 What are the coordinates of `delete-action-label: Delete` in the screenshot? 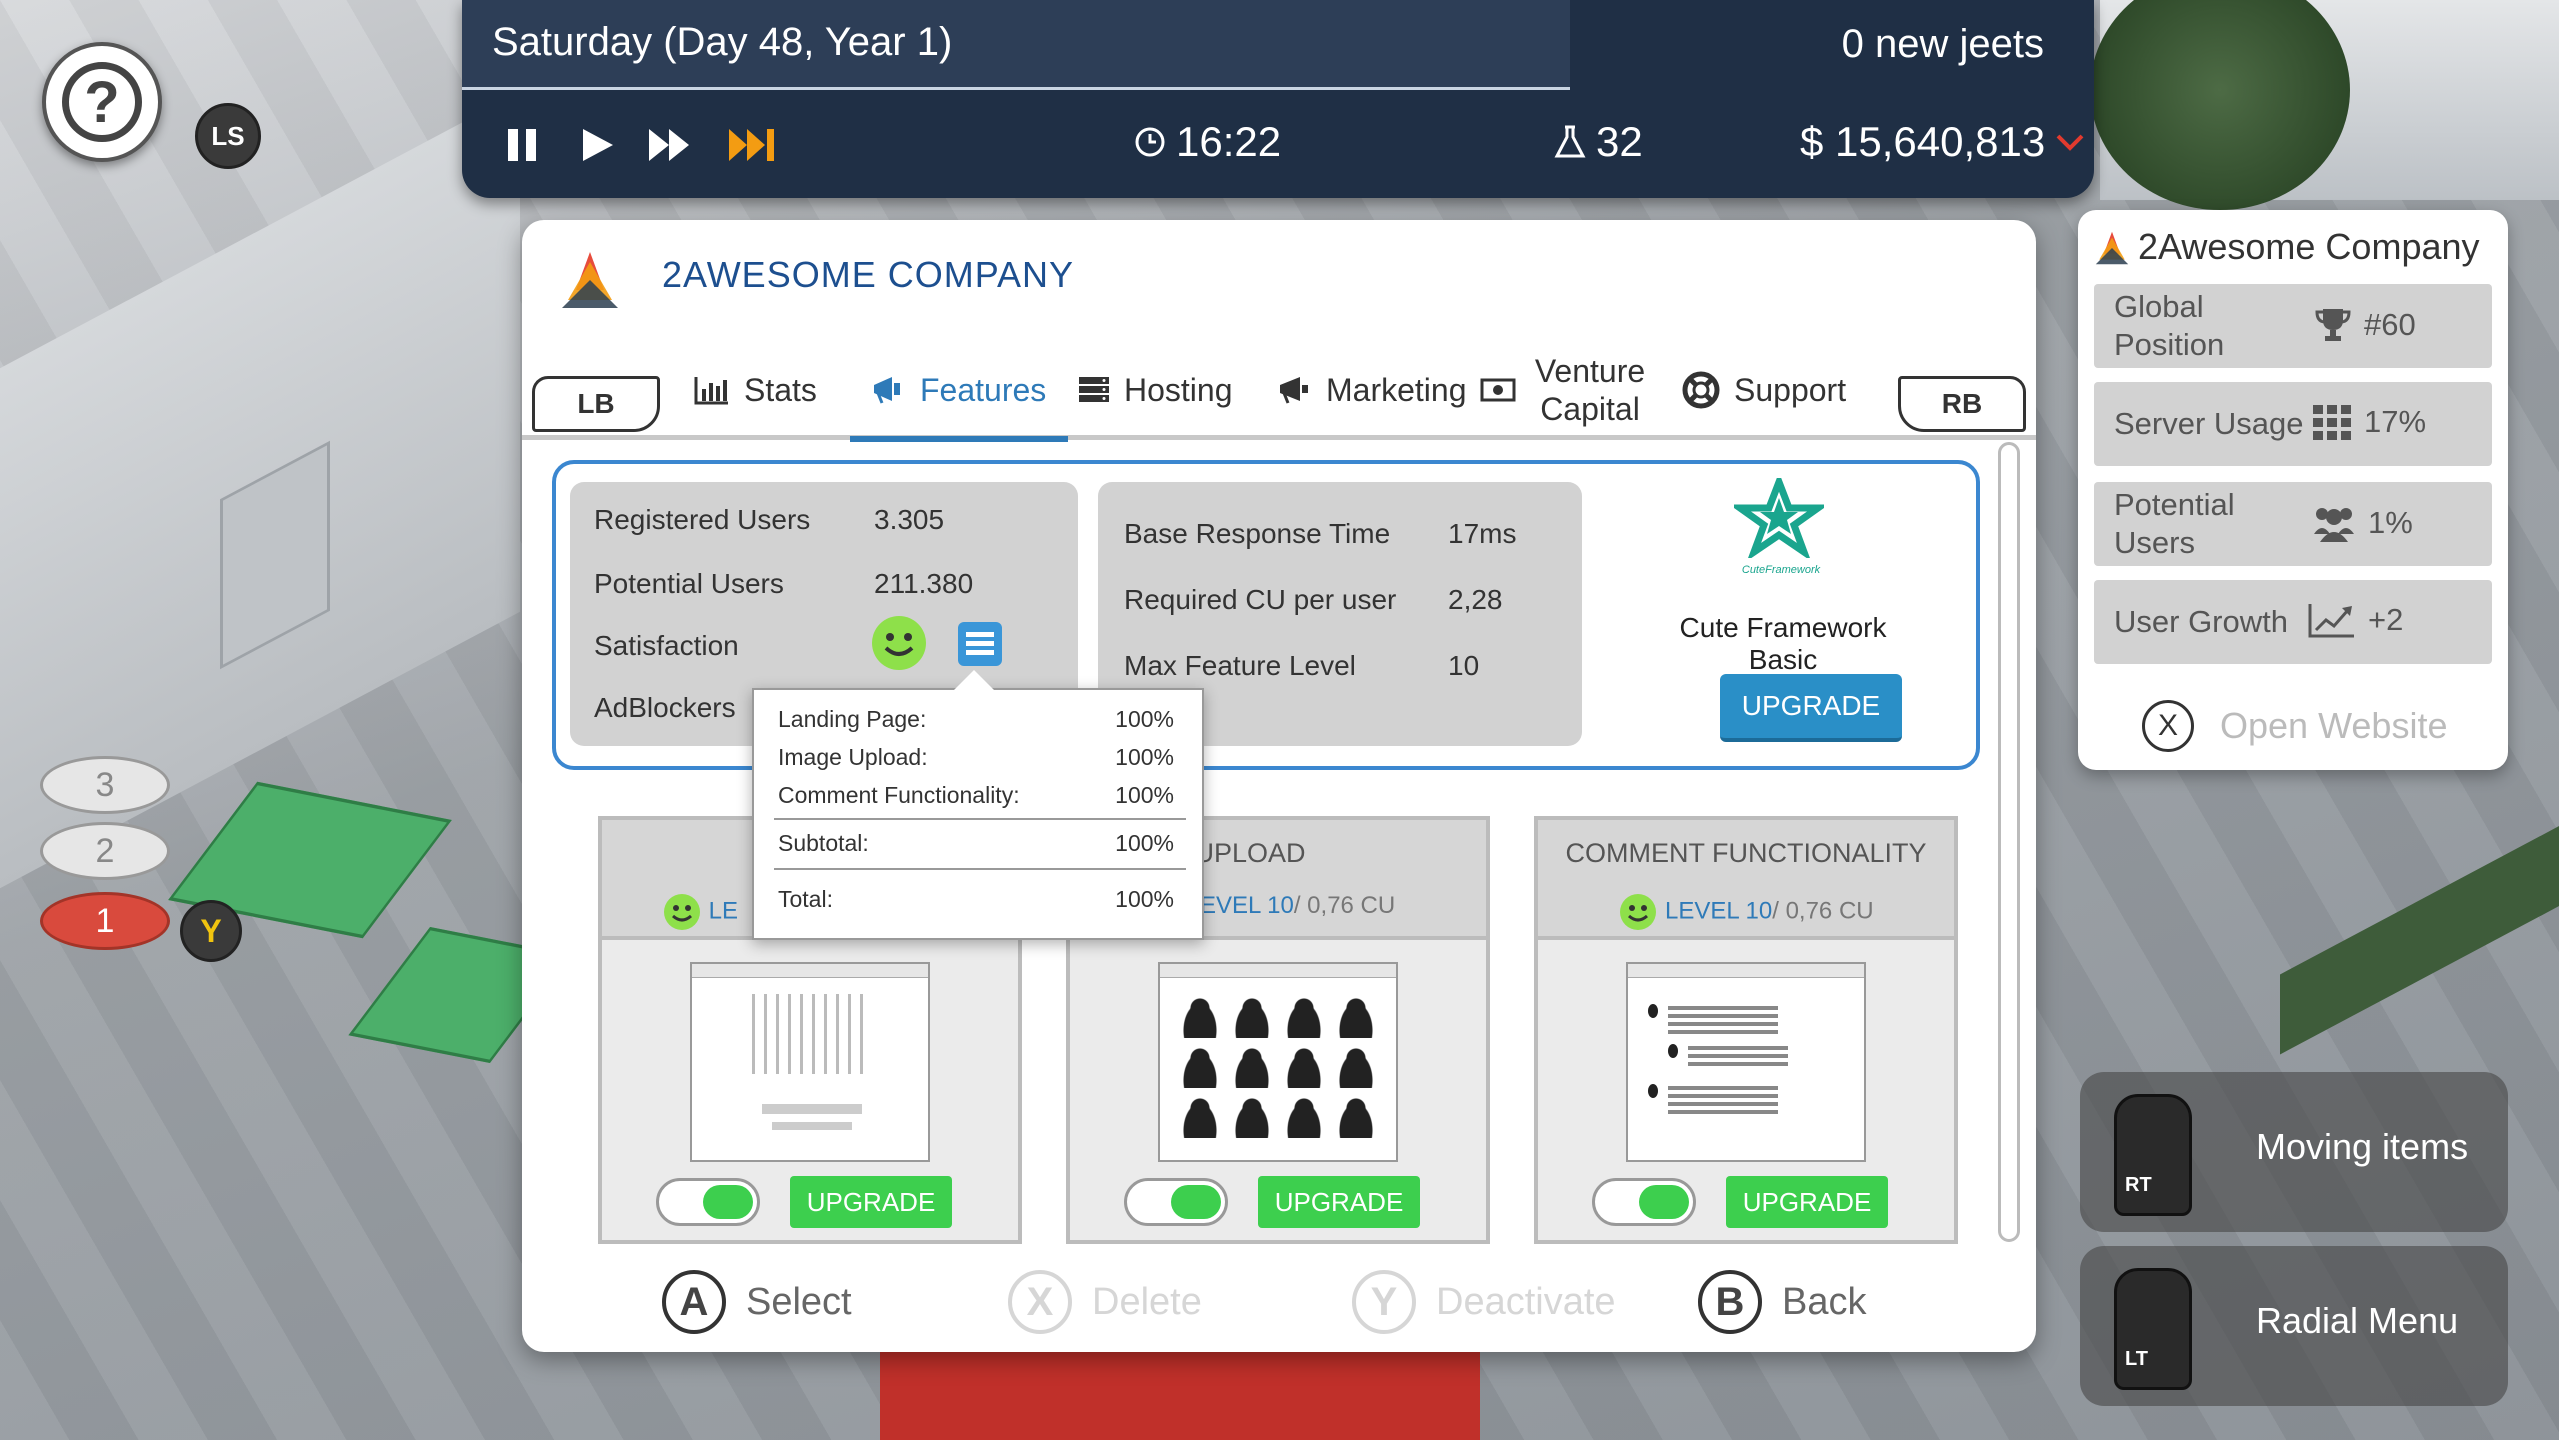 It's located at (1147, 1301).